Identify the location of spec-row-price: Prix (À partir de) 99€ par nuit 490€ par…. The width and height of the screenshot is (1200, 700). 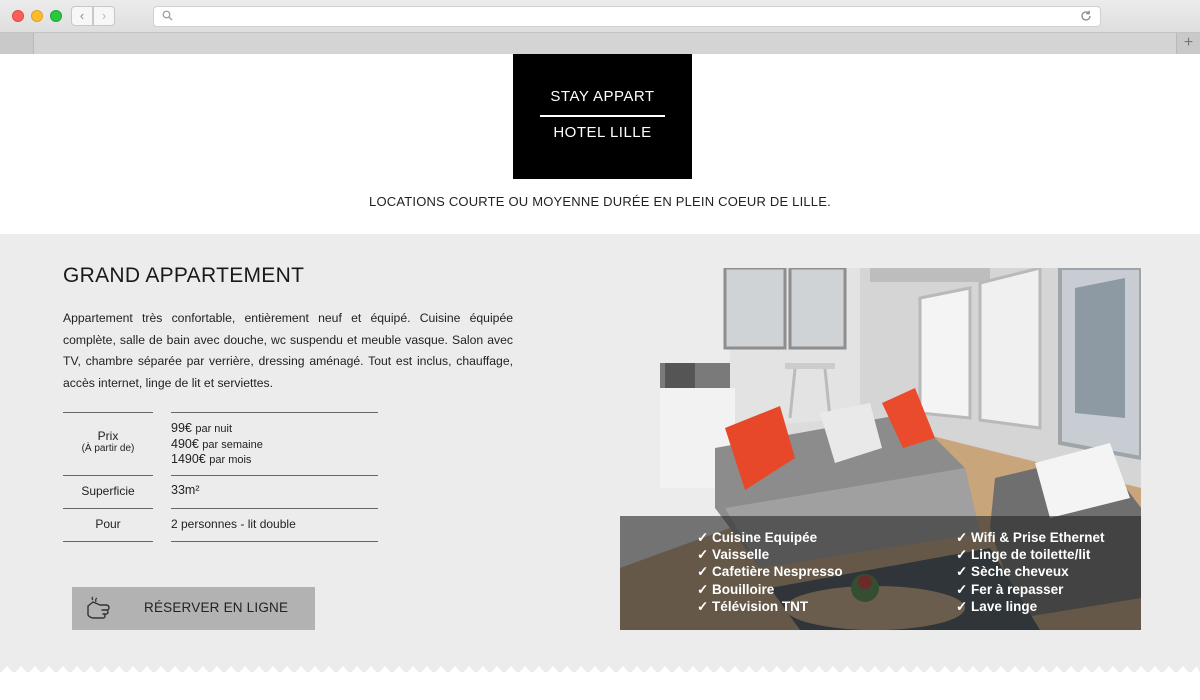
(220, 443).